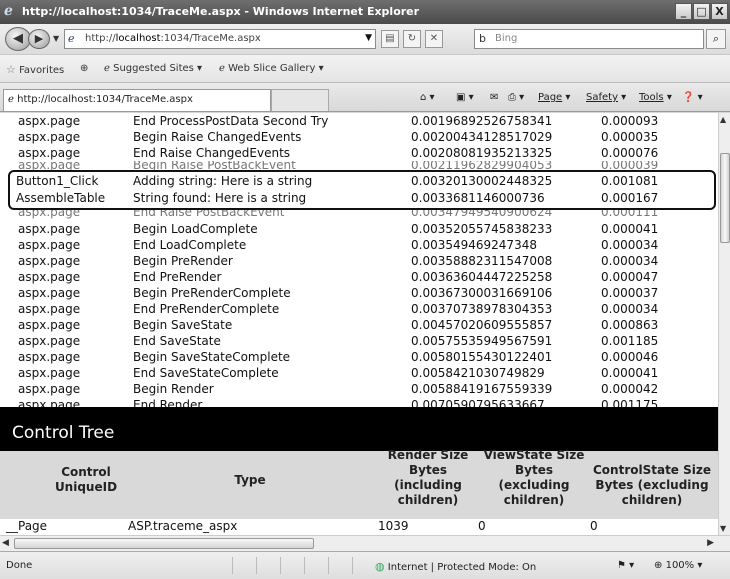 The image size is (730, 579). What do you see at coordinates (554, 97) in the screenshot?
I see `page-menu: Page ▾` at bounding box center [554, 97].